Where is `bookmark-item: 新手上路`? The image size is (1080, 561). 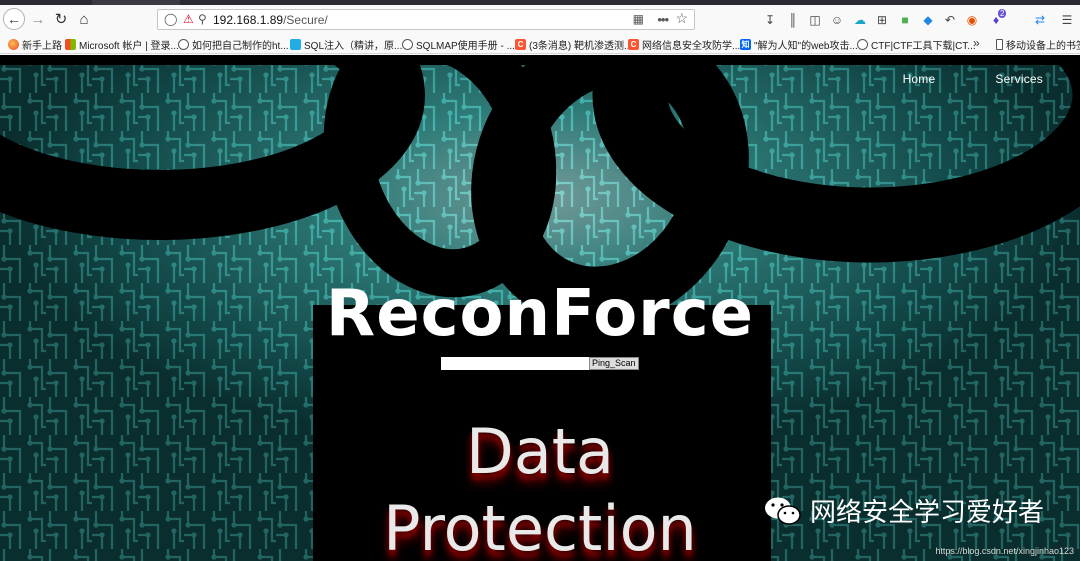
bookmark-item: 新手上路 is located at coordinates (35, 44).